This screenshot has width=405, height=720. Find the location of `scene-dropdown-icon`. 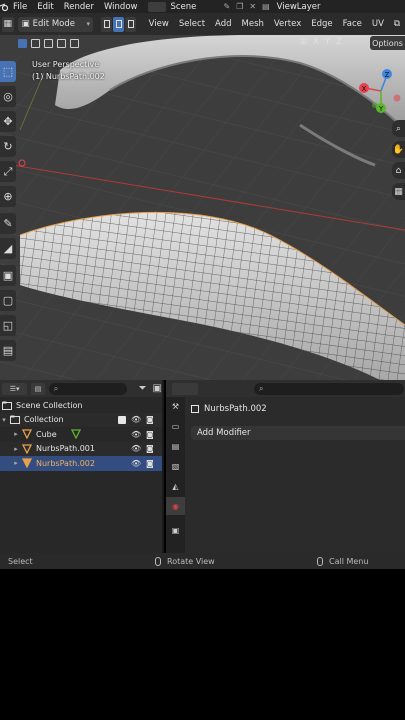

scene-dropdown-icon is located at coordinates (157, 6).